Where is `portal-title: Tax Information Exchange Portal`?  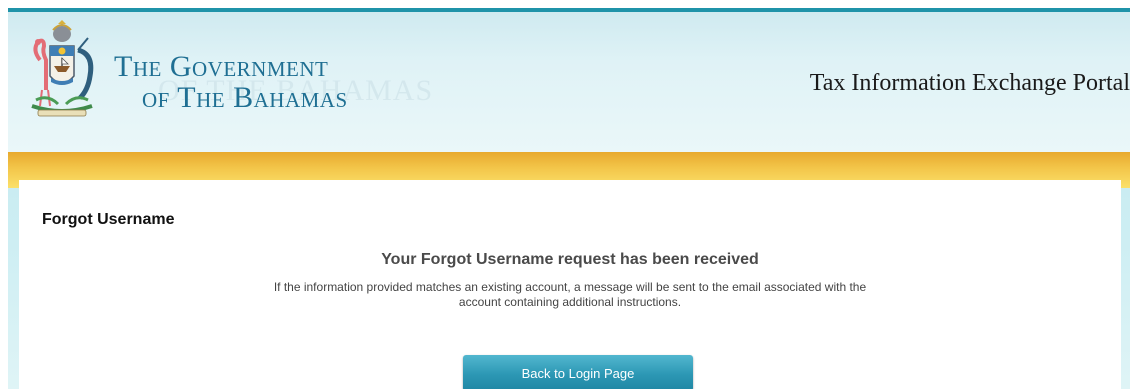 portal-title: Tax Information Exchange Portal is located at coordinates (969, 83).